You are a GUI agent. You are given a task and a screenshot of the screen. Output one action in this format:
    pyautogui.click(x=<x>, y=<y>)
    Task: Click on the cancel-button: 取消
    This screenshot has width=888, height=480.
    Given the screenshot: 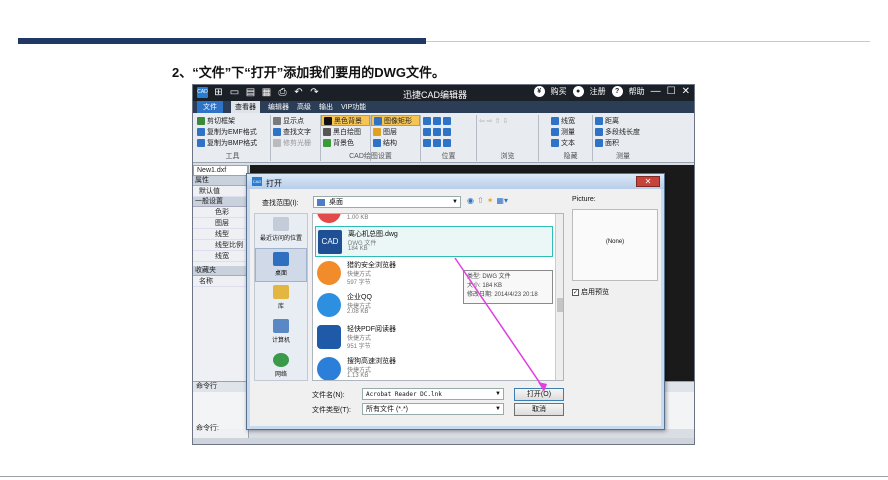 What is the action you would take?
    pyautogui.click(x=539, y=409)
    